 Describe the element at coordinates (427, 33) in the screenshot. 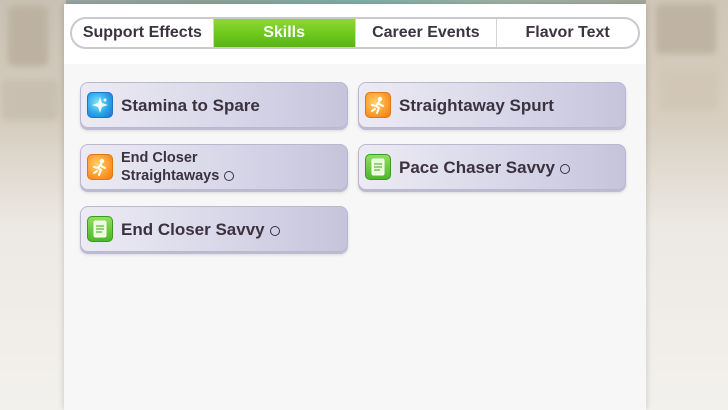

I see `tab-career-events: Career Events` at that location.